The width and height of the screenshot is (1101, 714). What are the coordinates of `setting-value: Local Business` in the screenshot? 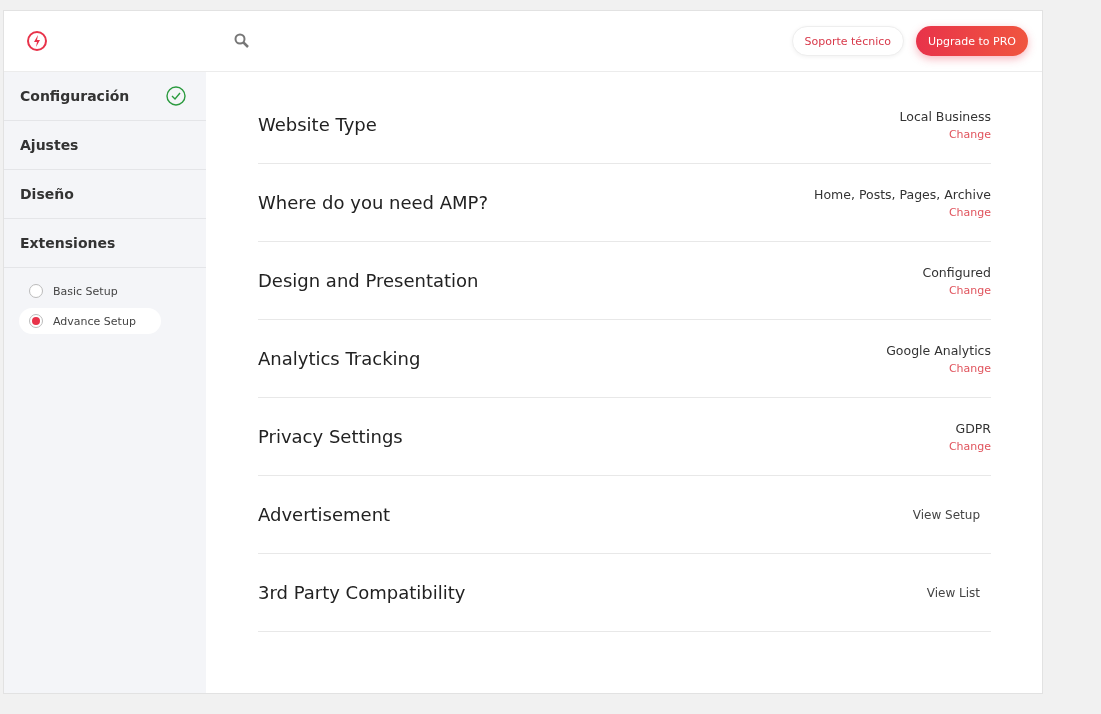 It's located at (945, 116).